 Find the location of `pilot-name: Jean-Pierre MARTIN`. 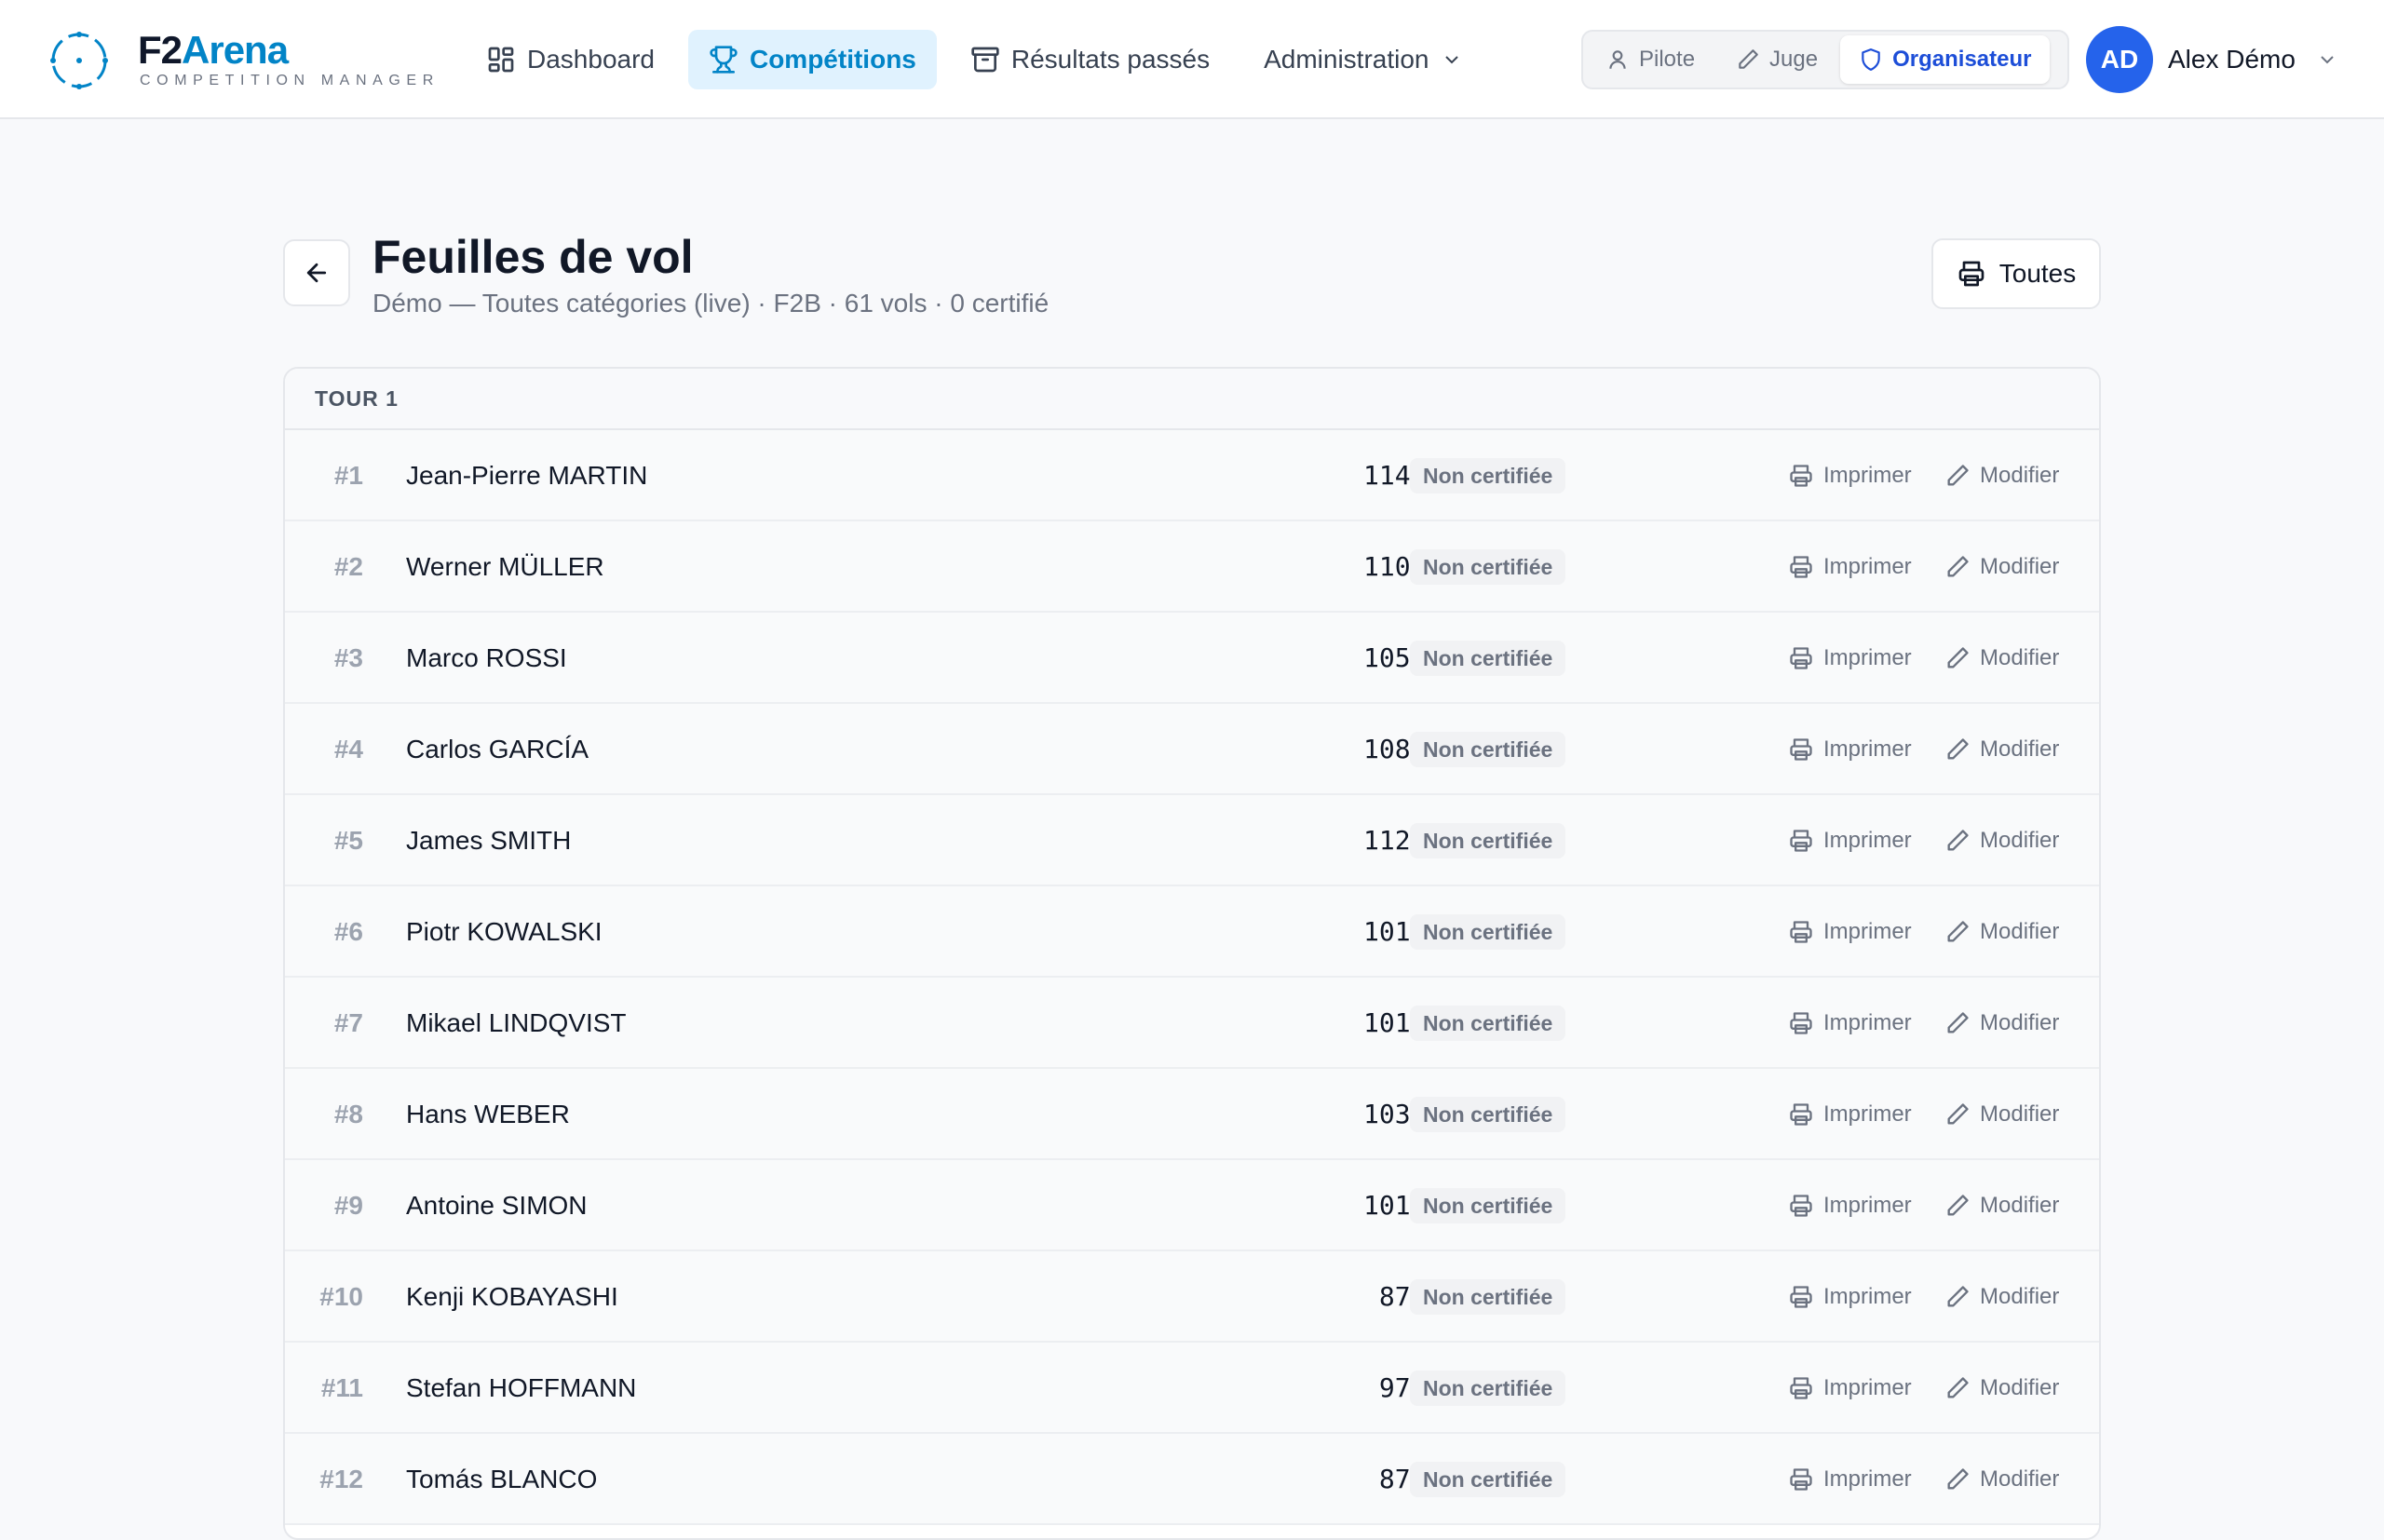

pilot-name: Jean-Pierre MARTIN is located at coordinates (527, 475).